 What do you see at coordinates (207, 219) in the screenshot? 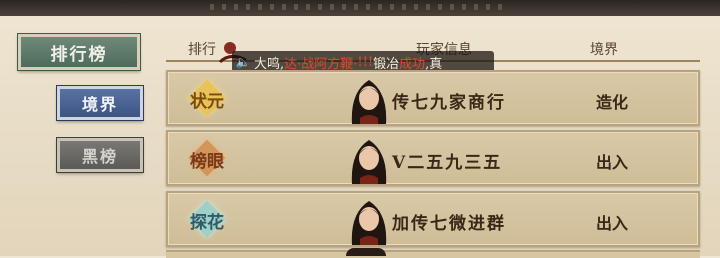
I see `rank-badge-3: 探花` at bounding box center [207, 219].